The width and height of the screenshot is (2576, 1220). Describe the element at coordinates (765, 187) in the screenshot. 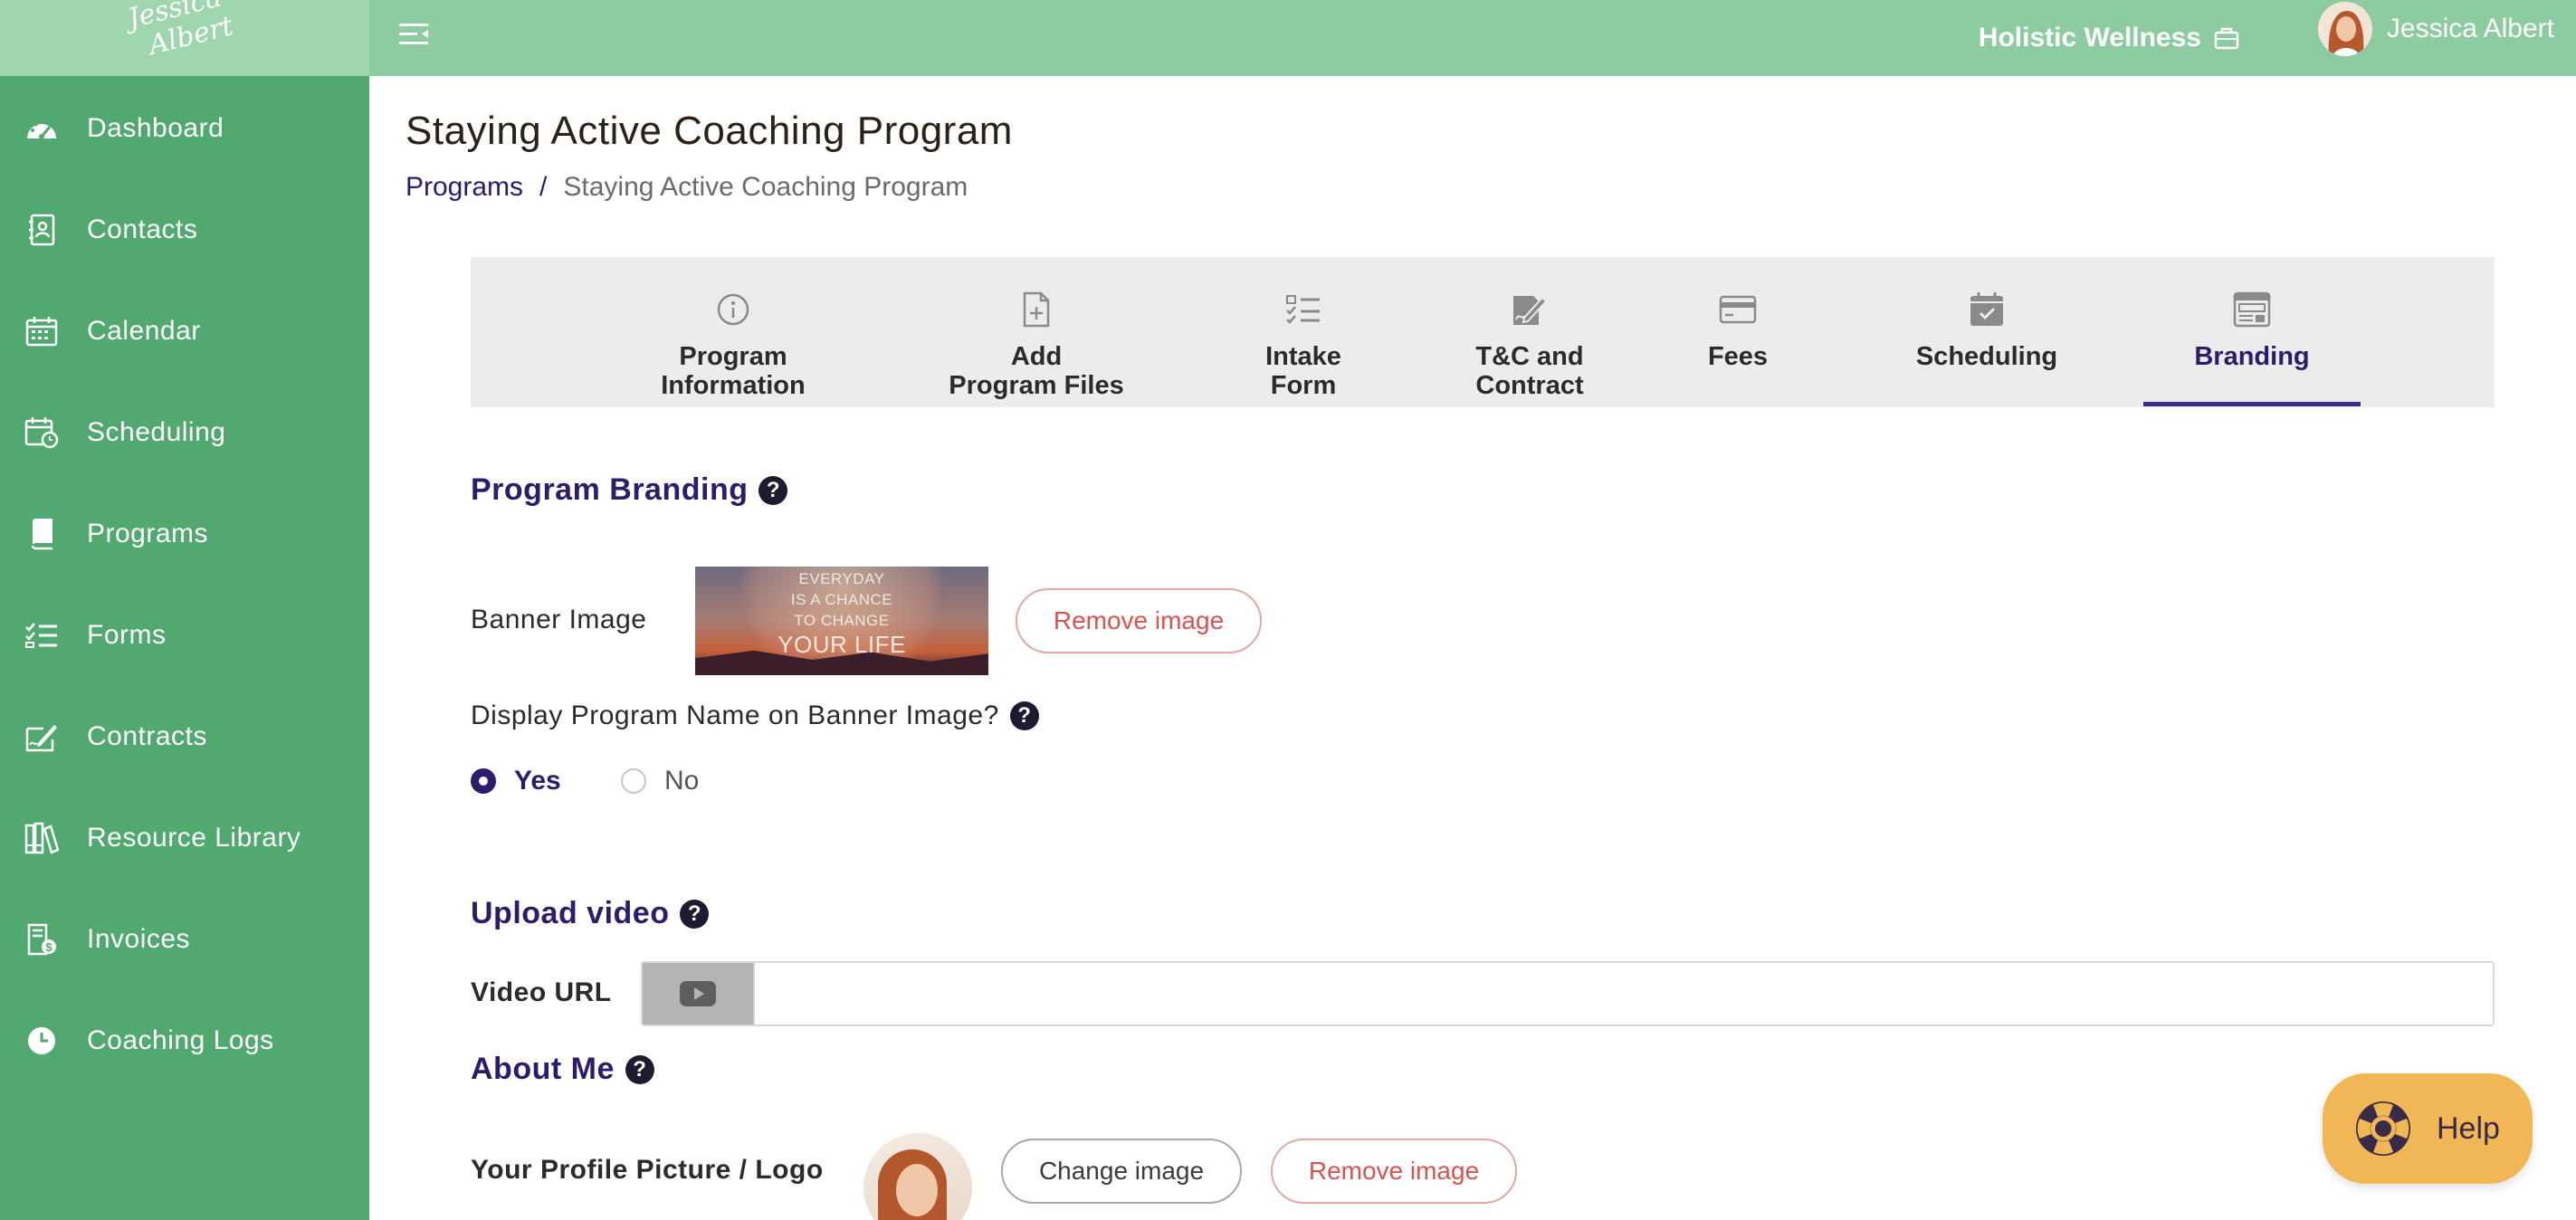

I see `breadcrumb-current: Staying Active Coaching Program` at that location.